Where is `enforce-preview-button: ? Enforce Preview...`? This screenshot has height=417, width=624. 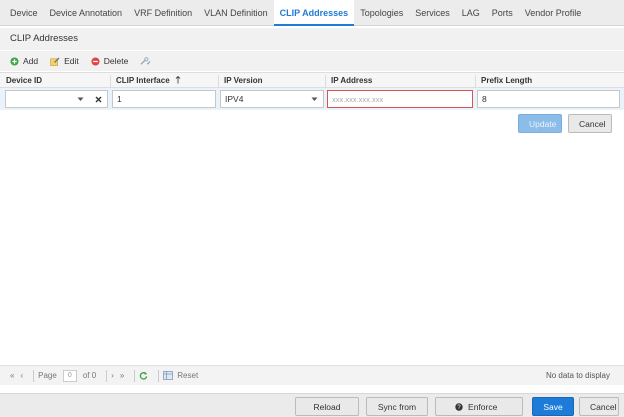 enforce-preview-button: ? Enforce Preview... is located at coordinates (479, 406).